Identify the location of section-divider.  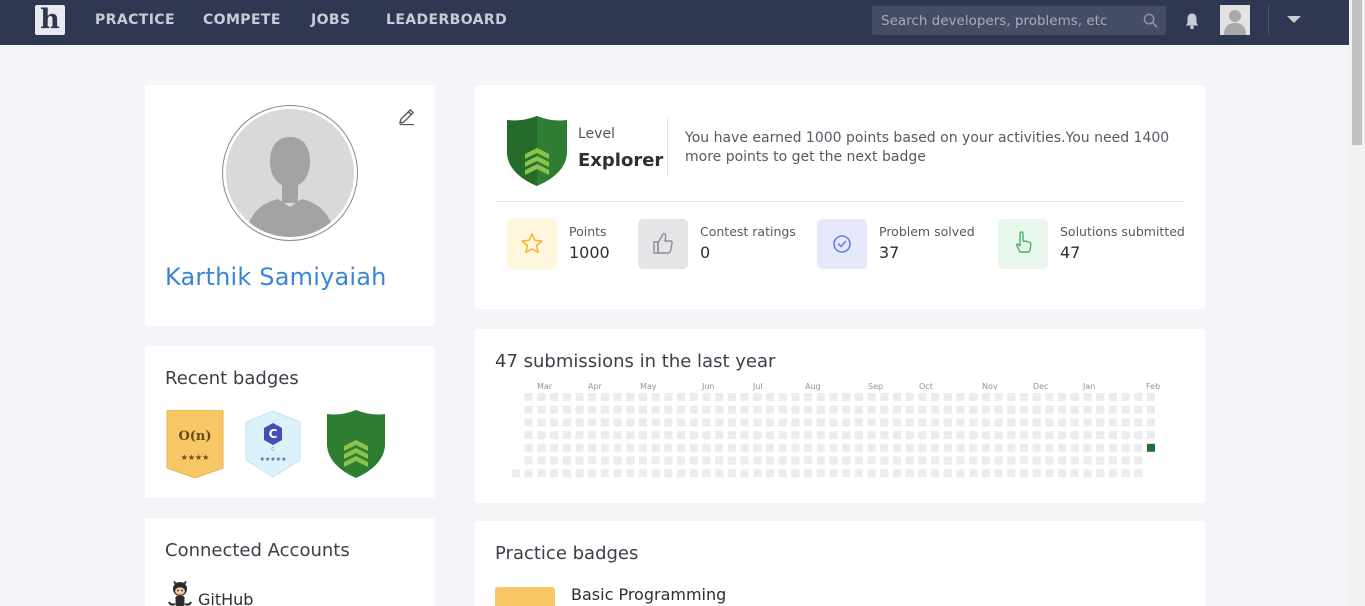
(840, 201).